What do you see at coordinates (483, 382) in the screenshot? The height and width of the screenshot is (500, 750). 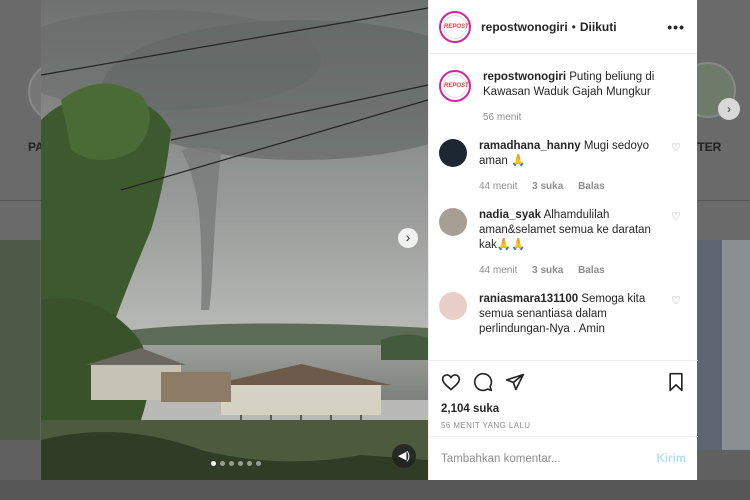 I see `comment-icon` at bounding box center [483, 382].